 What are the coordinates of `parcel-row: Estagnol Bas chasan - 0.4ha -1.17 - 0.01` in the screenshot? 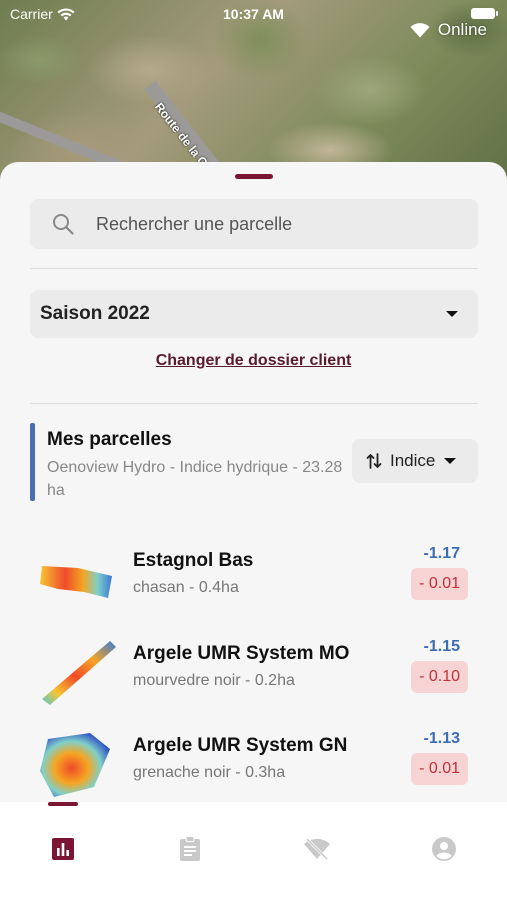 It's located at (254, 580).